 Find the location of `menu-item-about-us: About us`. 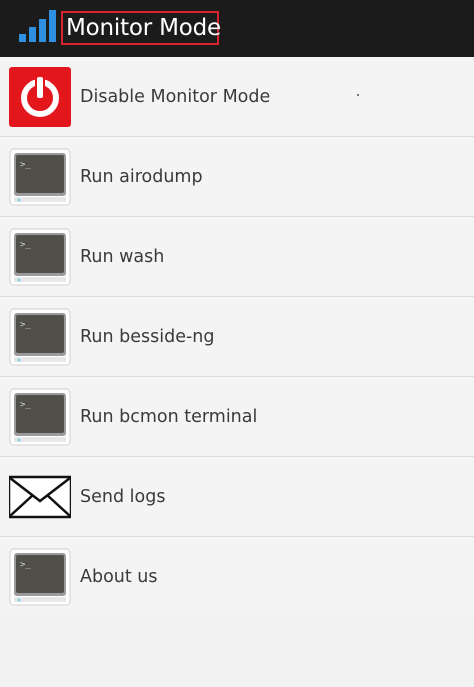

menu-item-about-us: About us is located at coordinates (237, 577).